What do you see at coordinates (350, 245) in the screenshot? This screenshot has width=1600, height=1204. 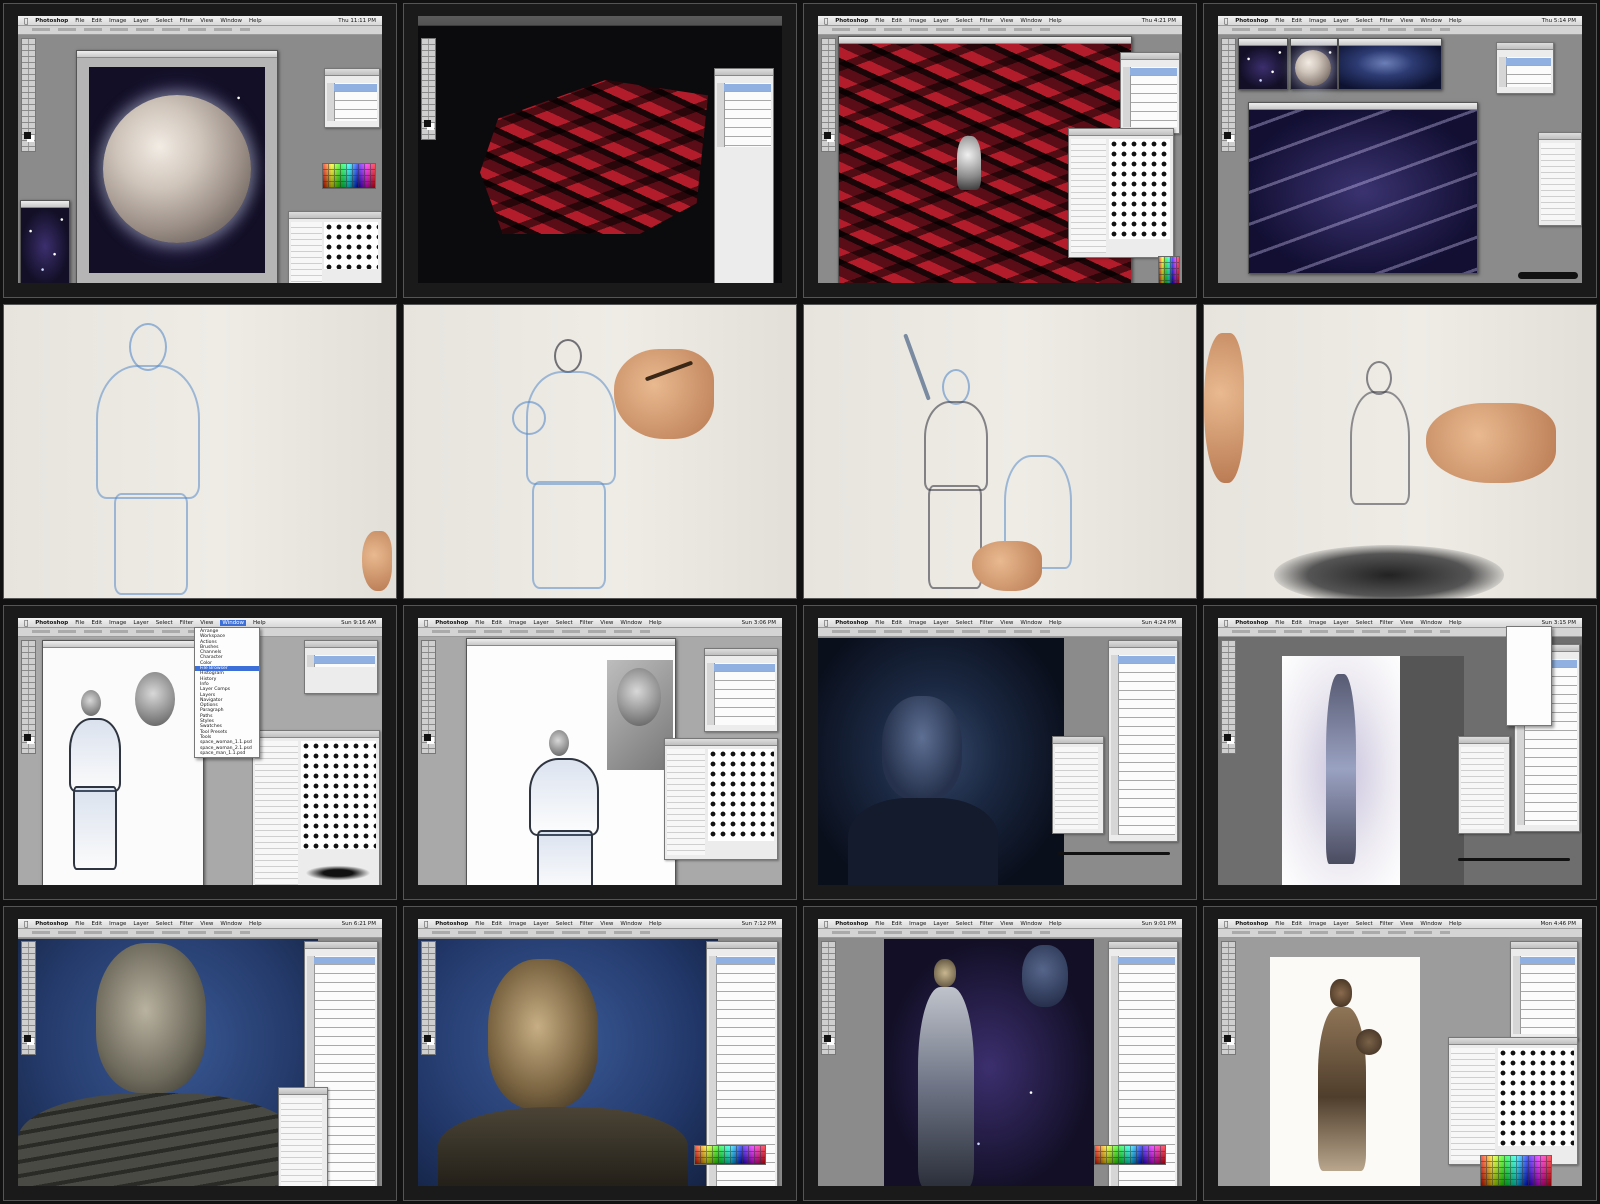 I see `brush-tips` at bounding box center [350, 245].